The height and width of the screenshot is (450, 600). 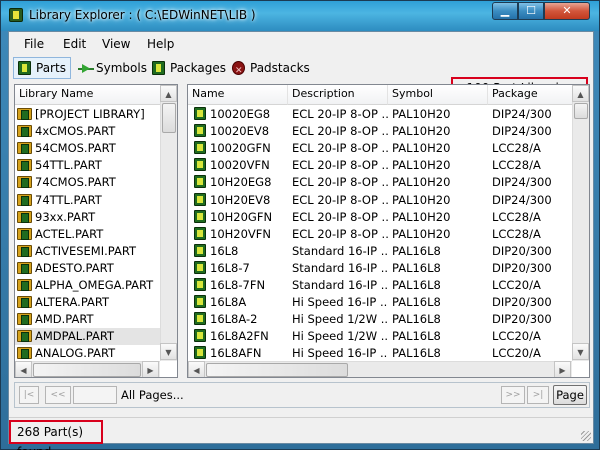 I want to click on library-list-hscroll-thumb, so click(x=87, y=370).